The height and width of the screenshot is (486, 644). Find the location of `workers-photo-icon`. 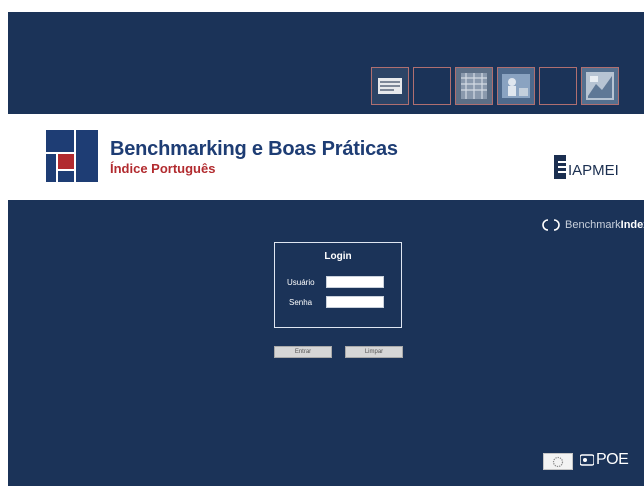

workers-photo-icon is located at coordinates (516, 86).